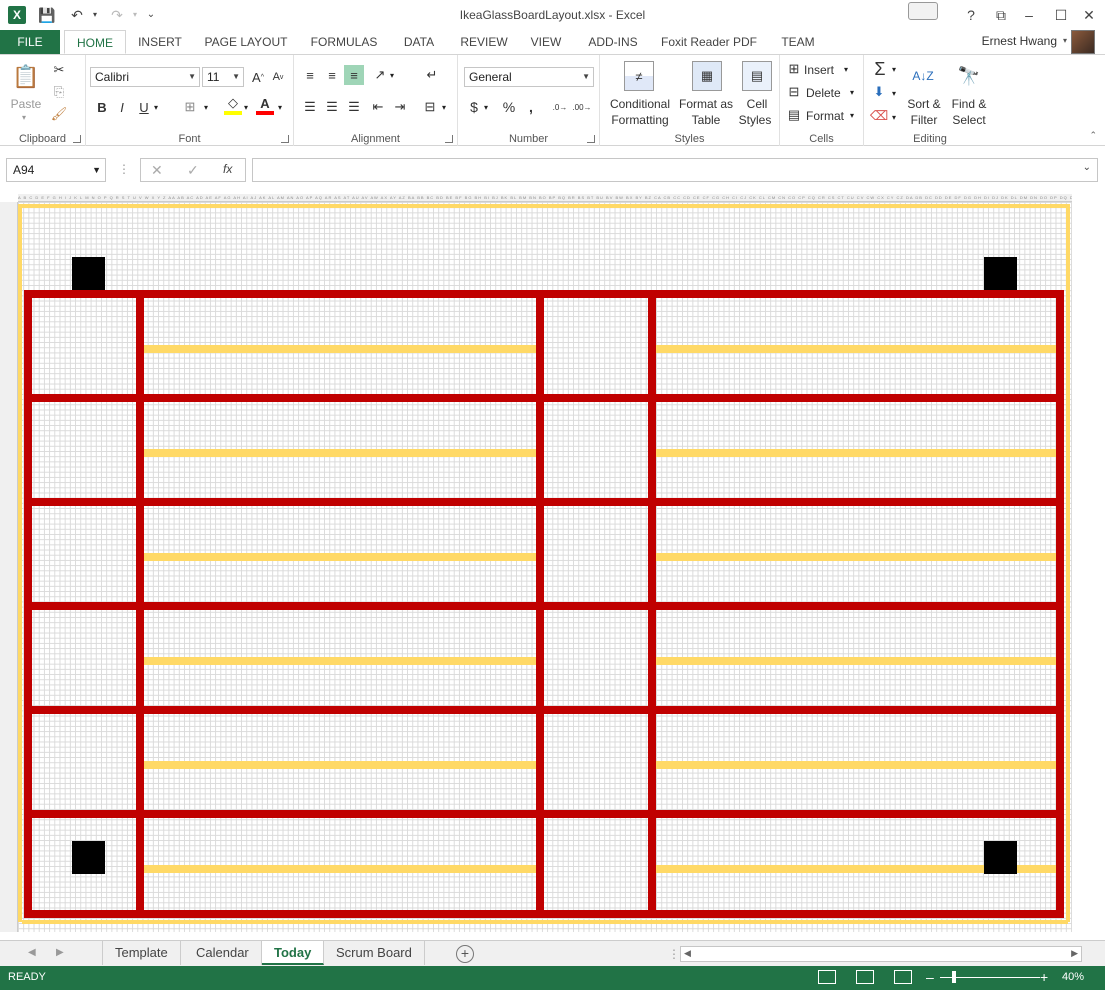 This screenshot has width=1105, height=990. I want to click on tab-team: TEAM, so click(798, 42).